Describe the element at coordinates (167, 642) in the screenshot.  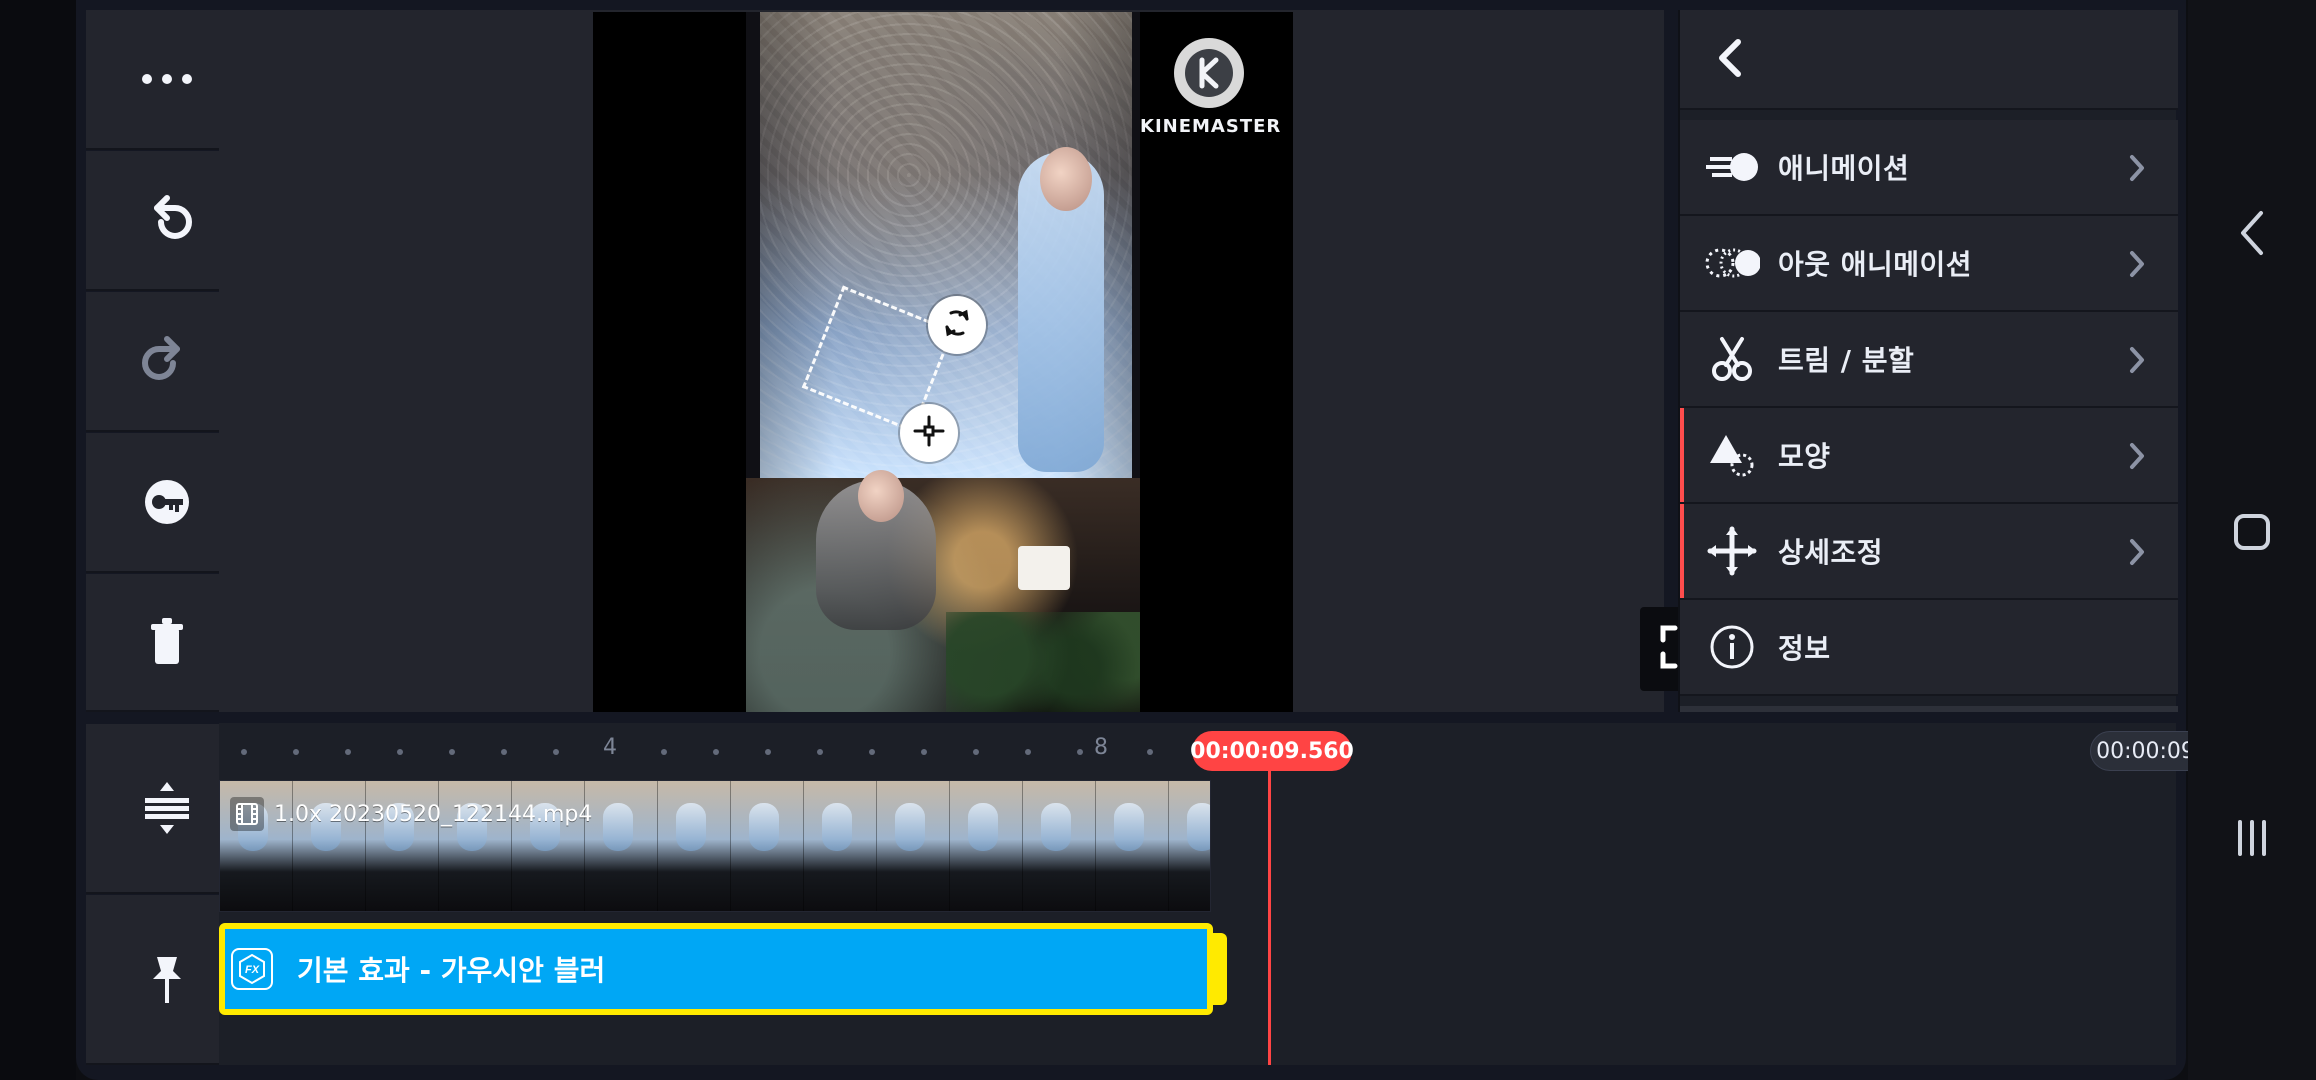
I see `delete-icon` at that location.